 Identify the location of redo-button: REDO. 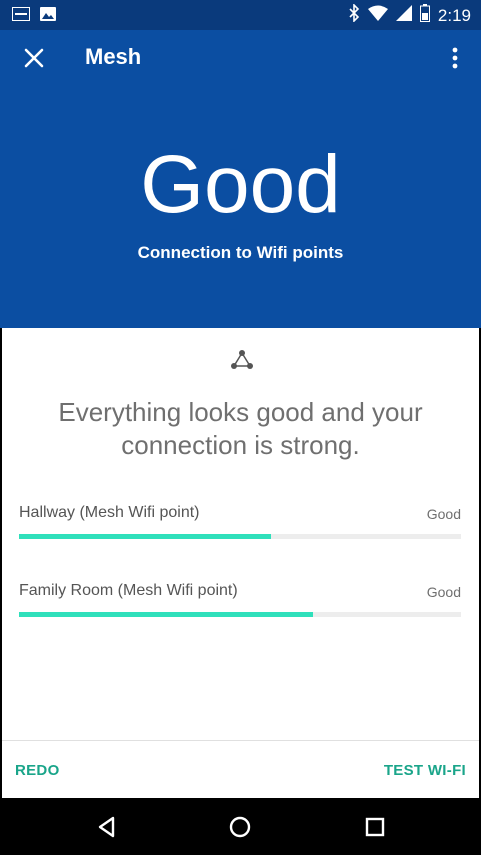
(37, 770).